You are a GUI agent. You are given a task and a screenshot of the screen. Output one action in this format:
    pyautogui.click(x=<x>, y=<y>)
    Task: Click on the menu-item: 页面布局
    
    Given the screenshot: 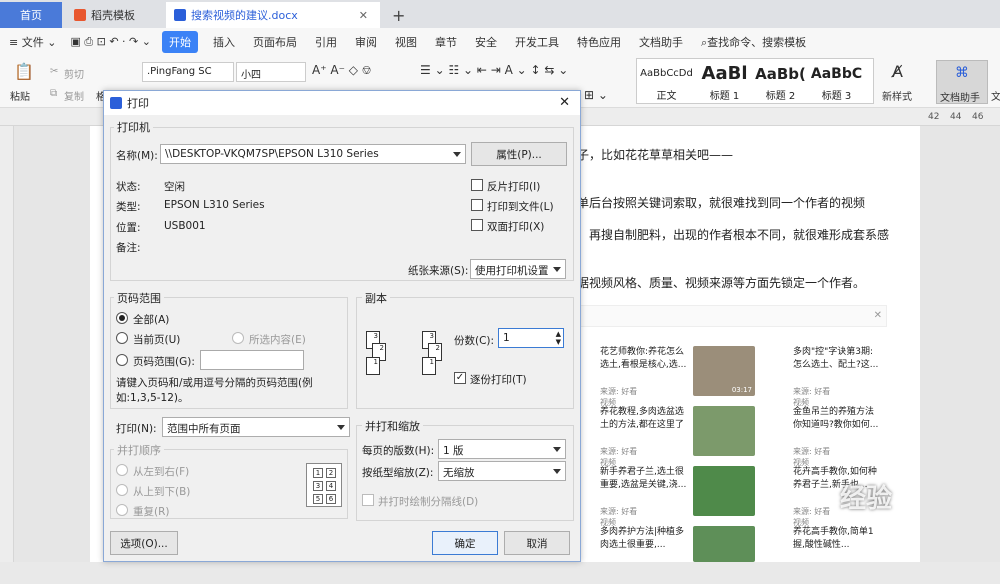 What is the action you would take?
    pyautogui.click(x=275, y=42)
    